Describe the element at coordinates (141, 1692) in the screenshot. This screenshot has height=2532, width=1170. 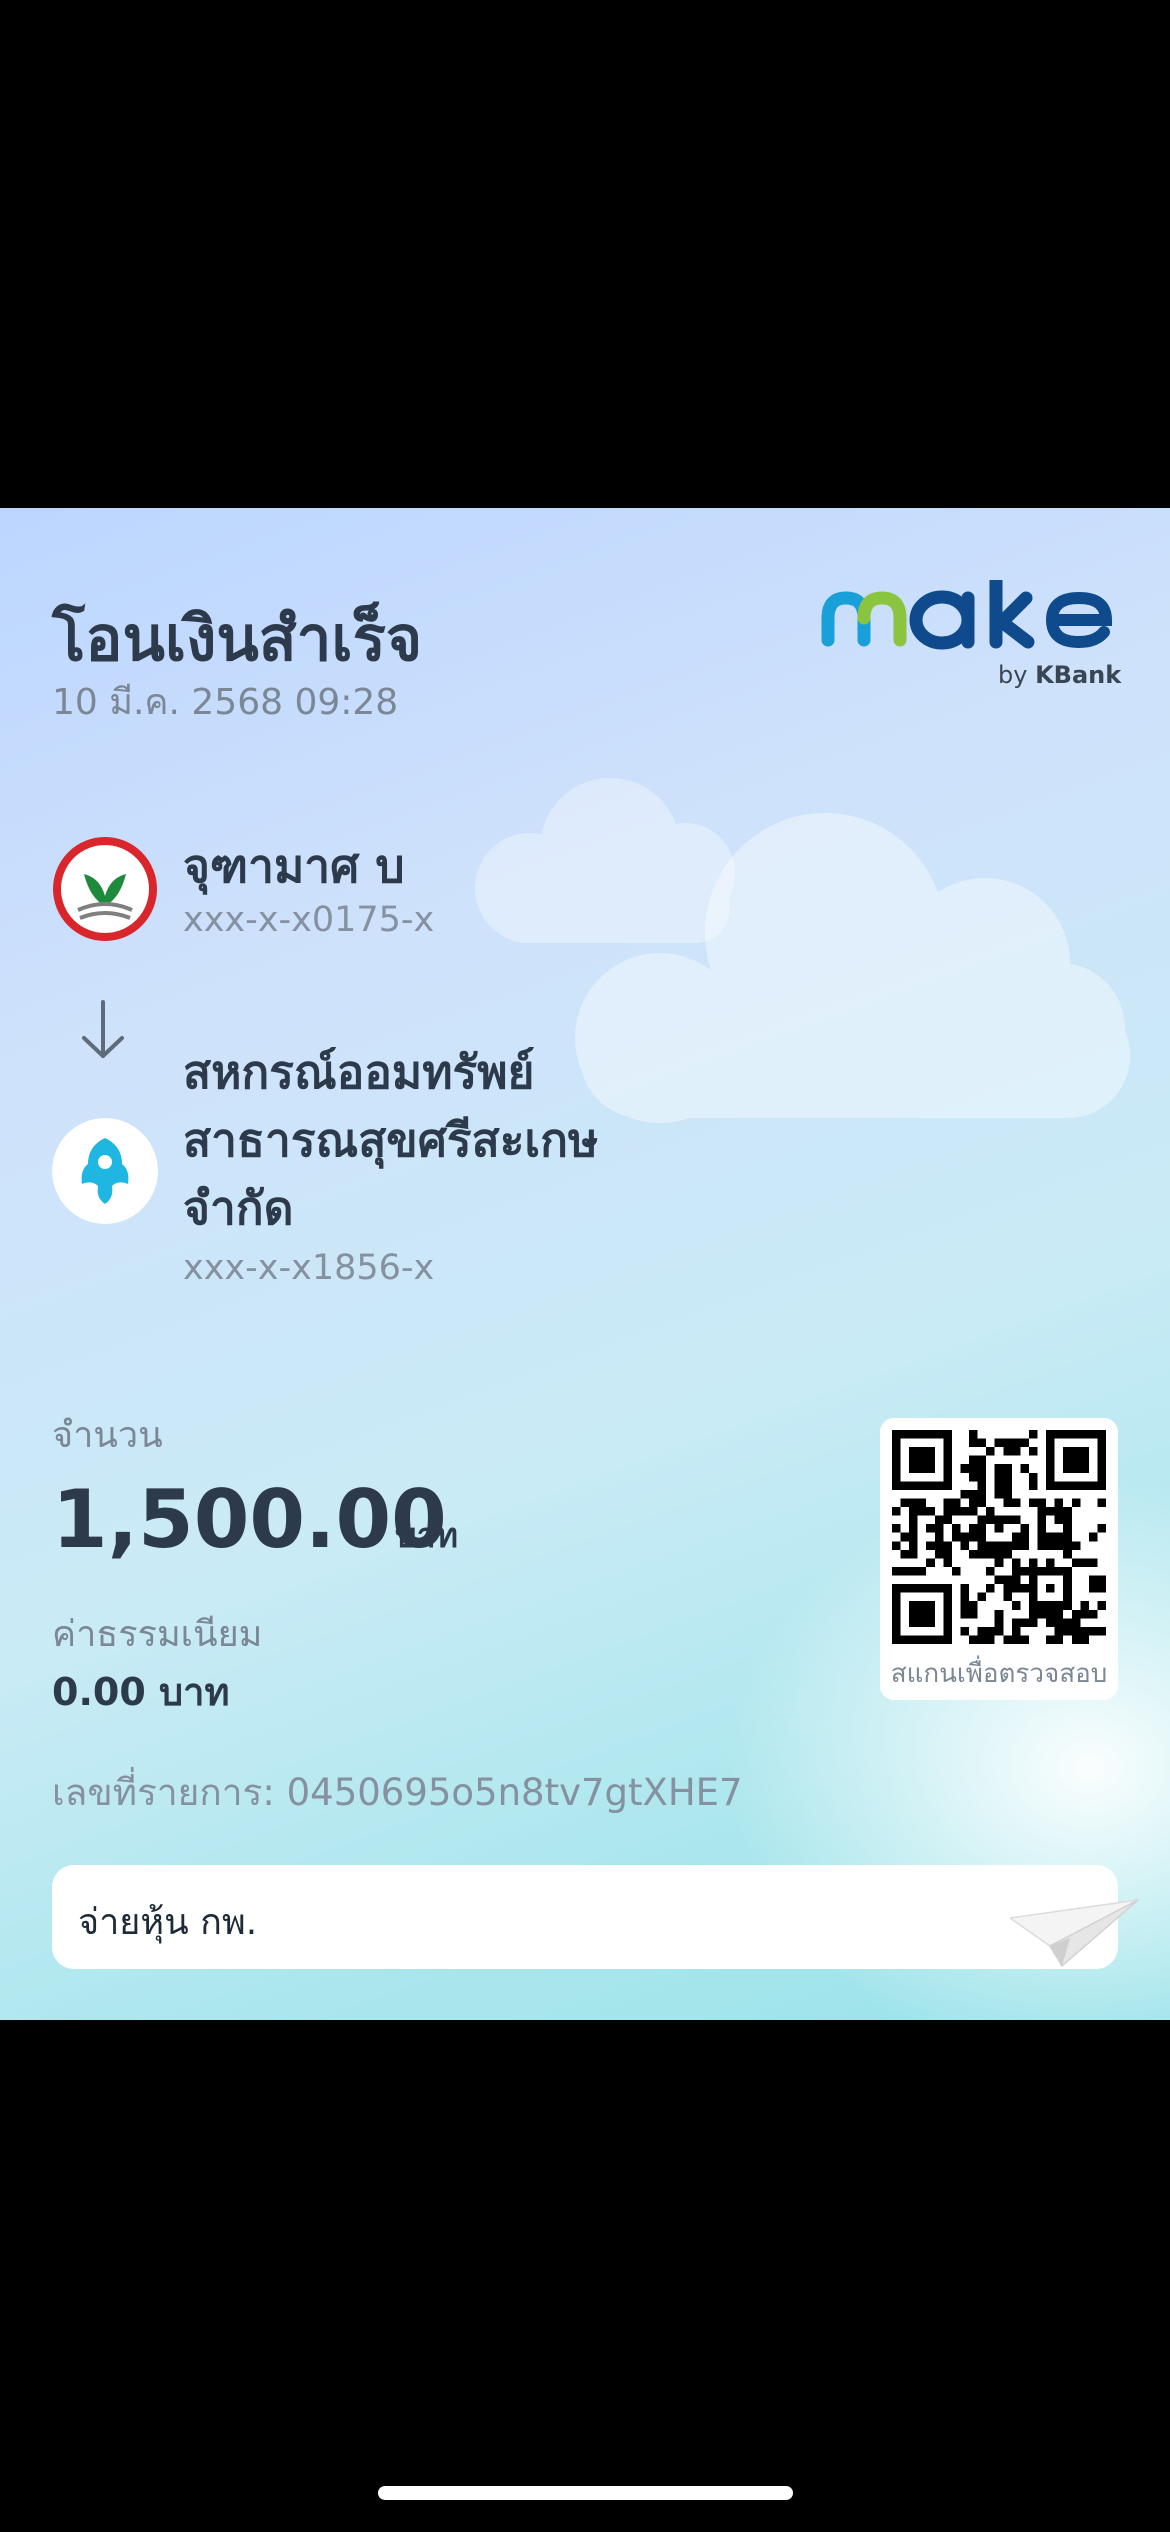
I see `fee-value: 0.00 บาท` at that location.